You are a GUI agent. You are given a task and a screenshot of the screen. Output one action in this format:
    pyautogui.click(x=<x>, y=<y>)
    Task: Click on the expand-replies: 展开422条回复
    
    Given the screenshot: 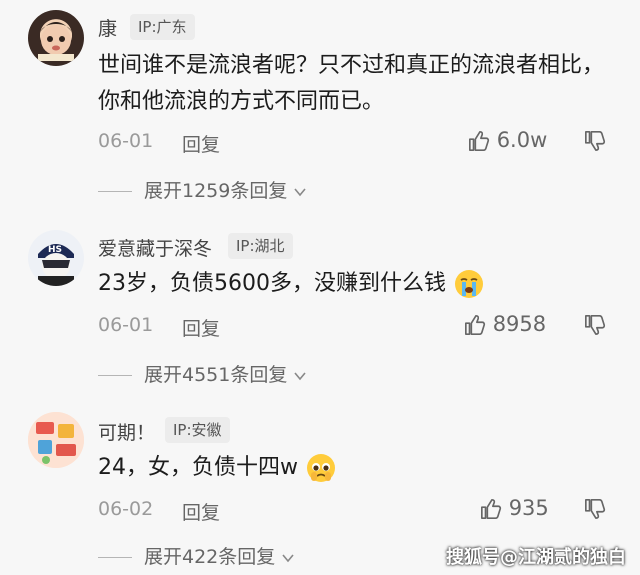 What is the action you would take?
    pyautogui.click(x=196, y=555)
    